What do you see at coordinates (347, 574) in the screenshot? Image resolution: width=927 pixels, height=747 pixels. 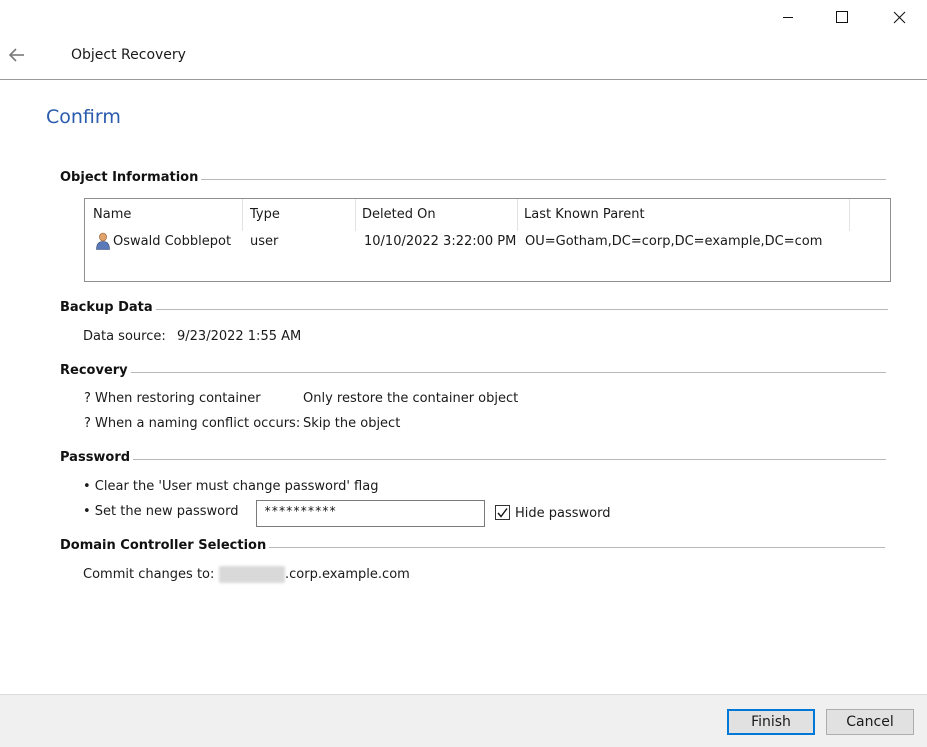 I see `commit-changes-value: .corp.example.com` at bounding box center [347, 574].